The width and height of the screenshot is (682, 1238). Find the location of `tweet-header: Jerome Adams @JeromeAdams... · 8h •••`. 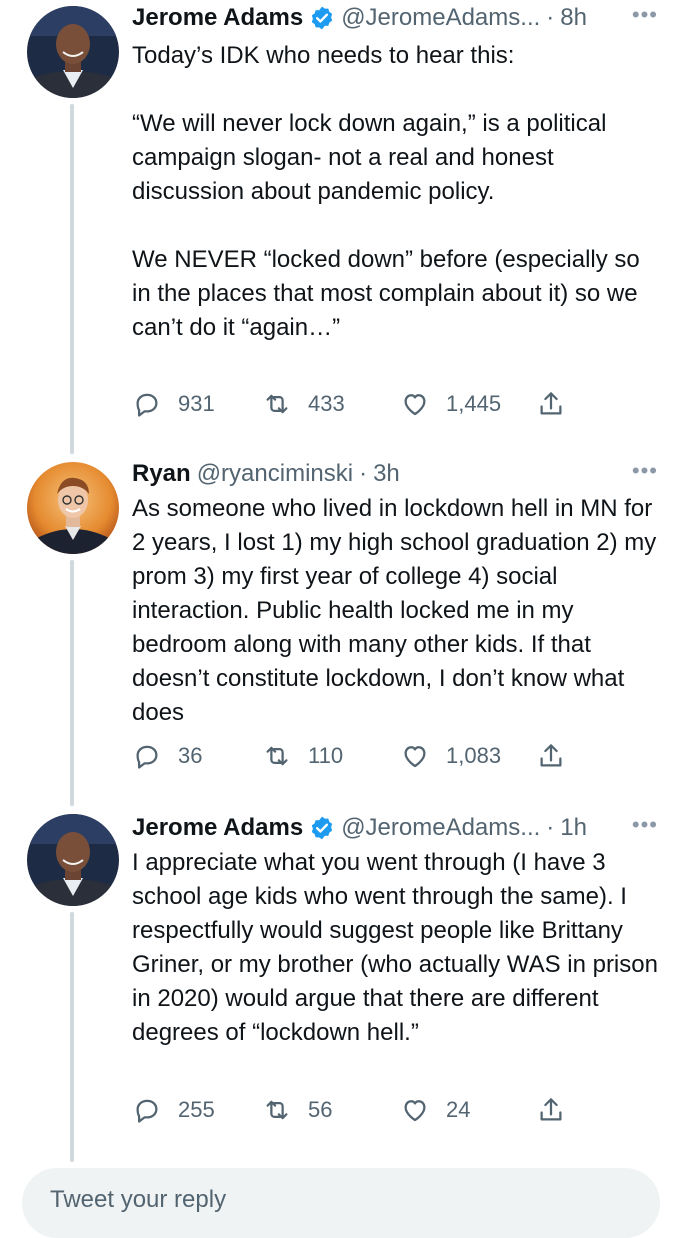

tweet-header: Jerome Adams @JeromeAdams... · 8h ••• is located at coordinates (395, 18).